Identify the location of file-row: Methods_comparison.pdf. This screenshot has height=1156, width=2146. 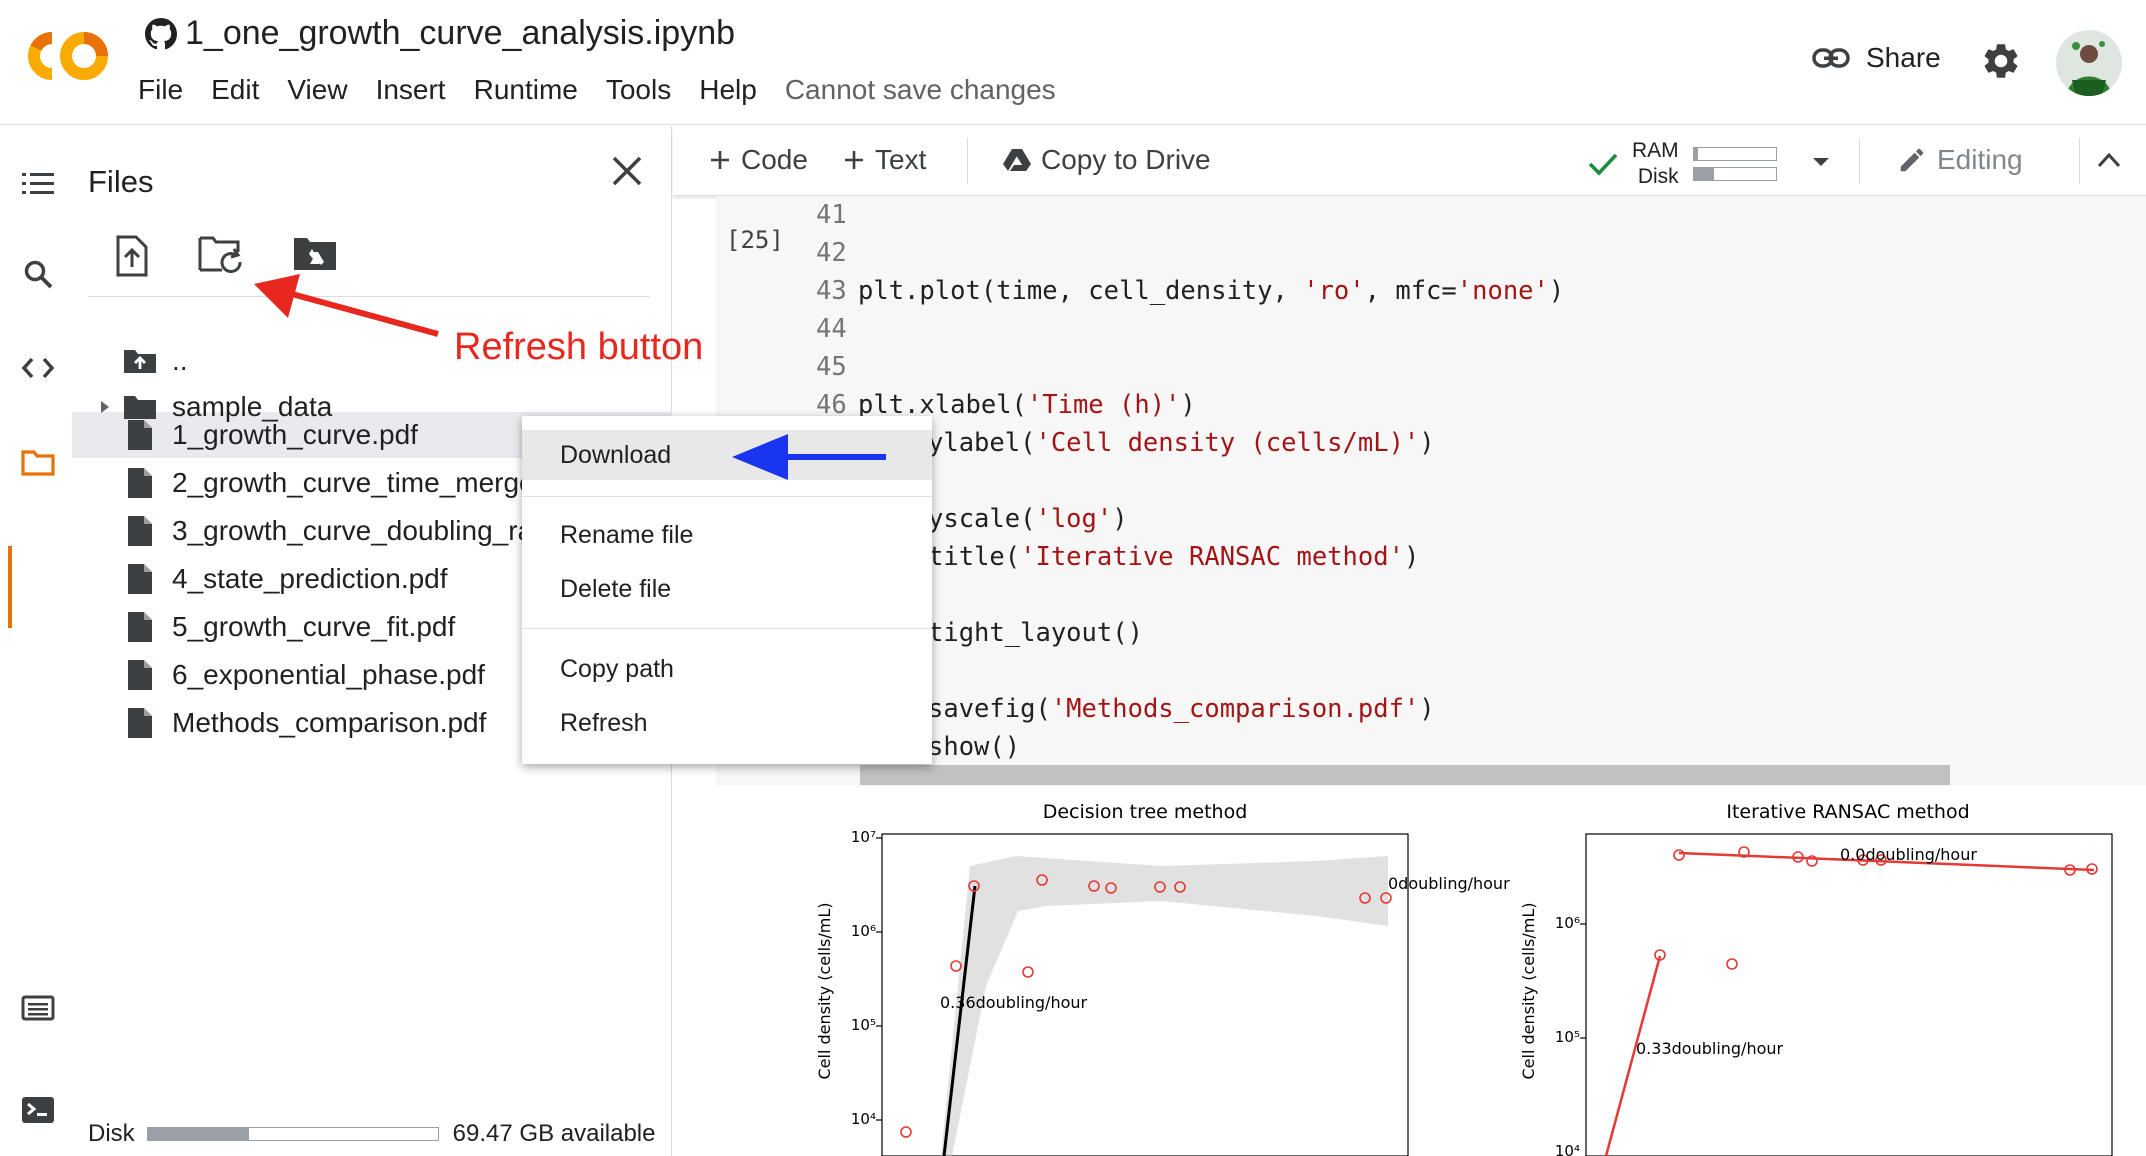
(304, 723).